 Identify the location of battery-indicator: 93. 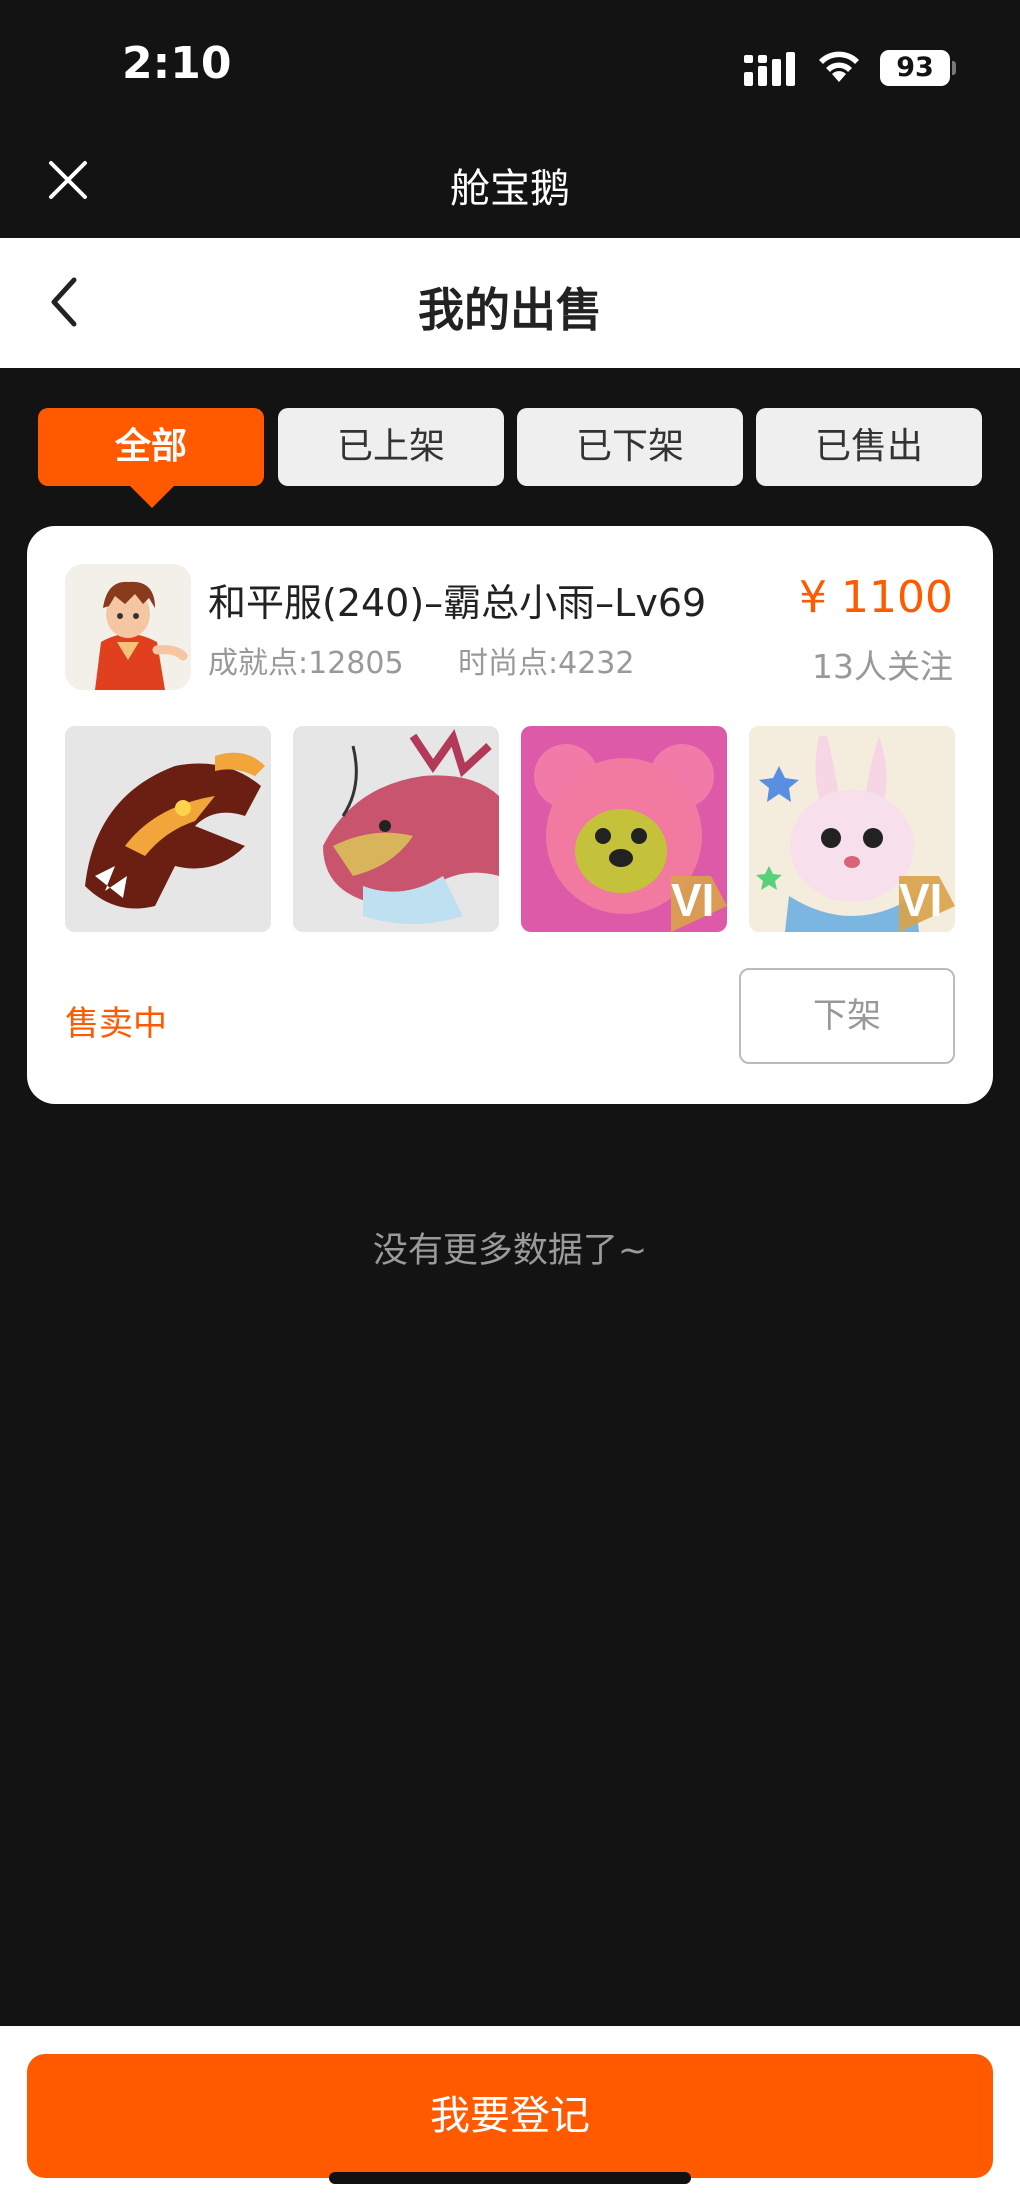
(915, 68).